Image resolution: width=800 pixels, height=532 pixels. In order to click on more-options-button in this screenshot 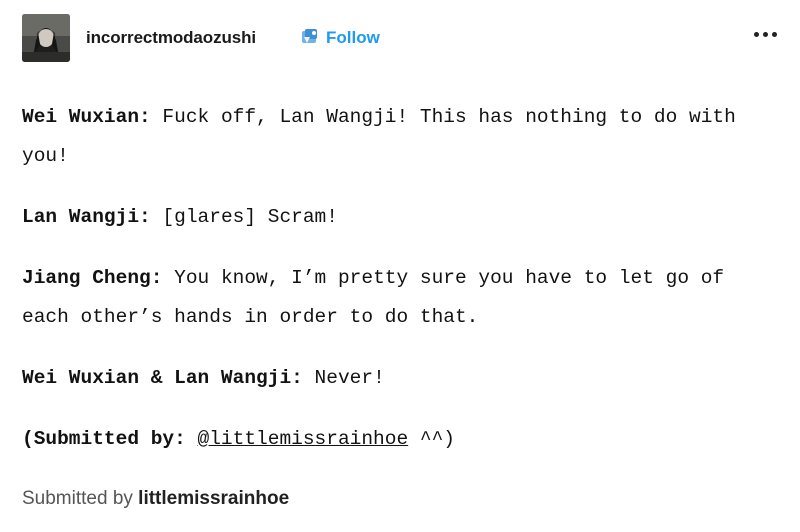, I will do `click(766, 34)`.